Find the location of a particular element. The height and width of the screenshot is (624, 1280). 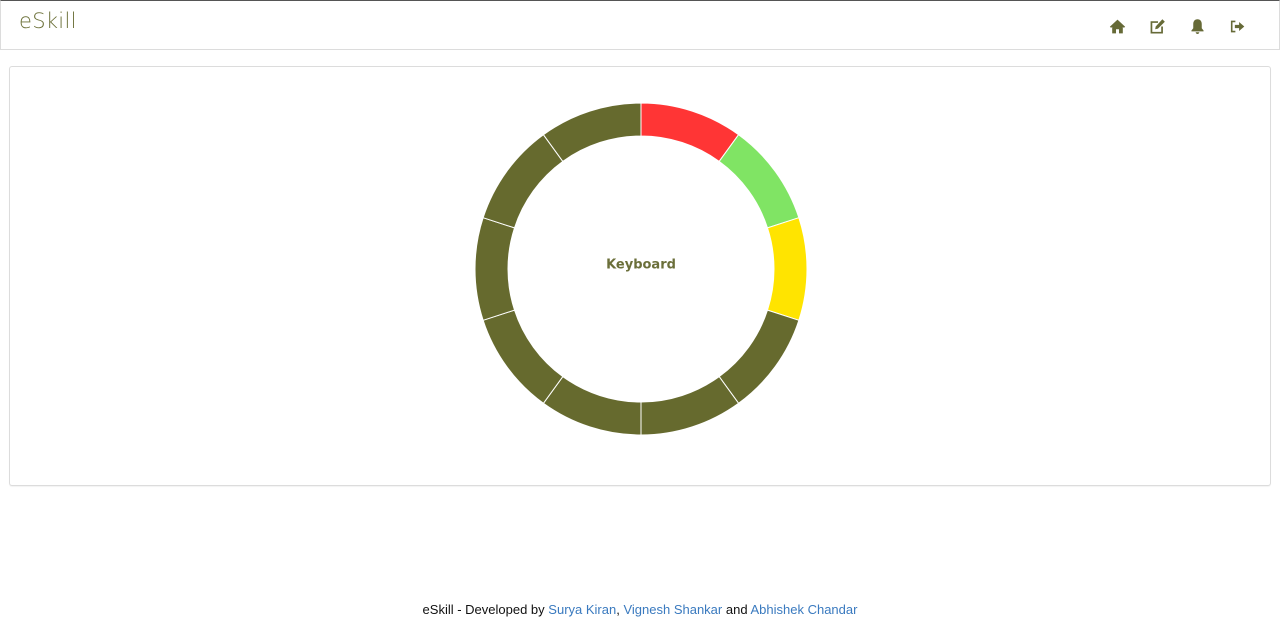

author-link-abhishek: Abhishek Chandar is located at coordinates (803, 609).